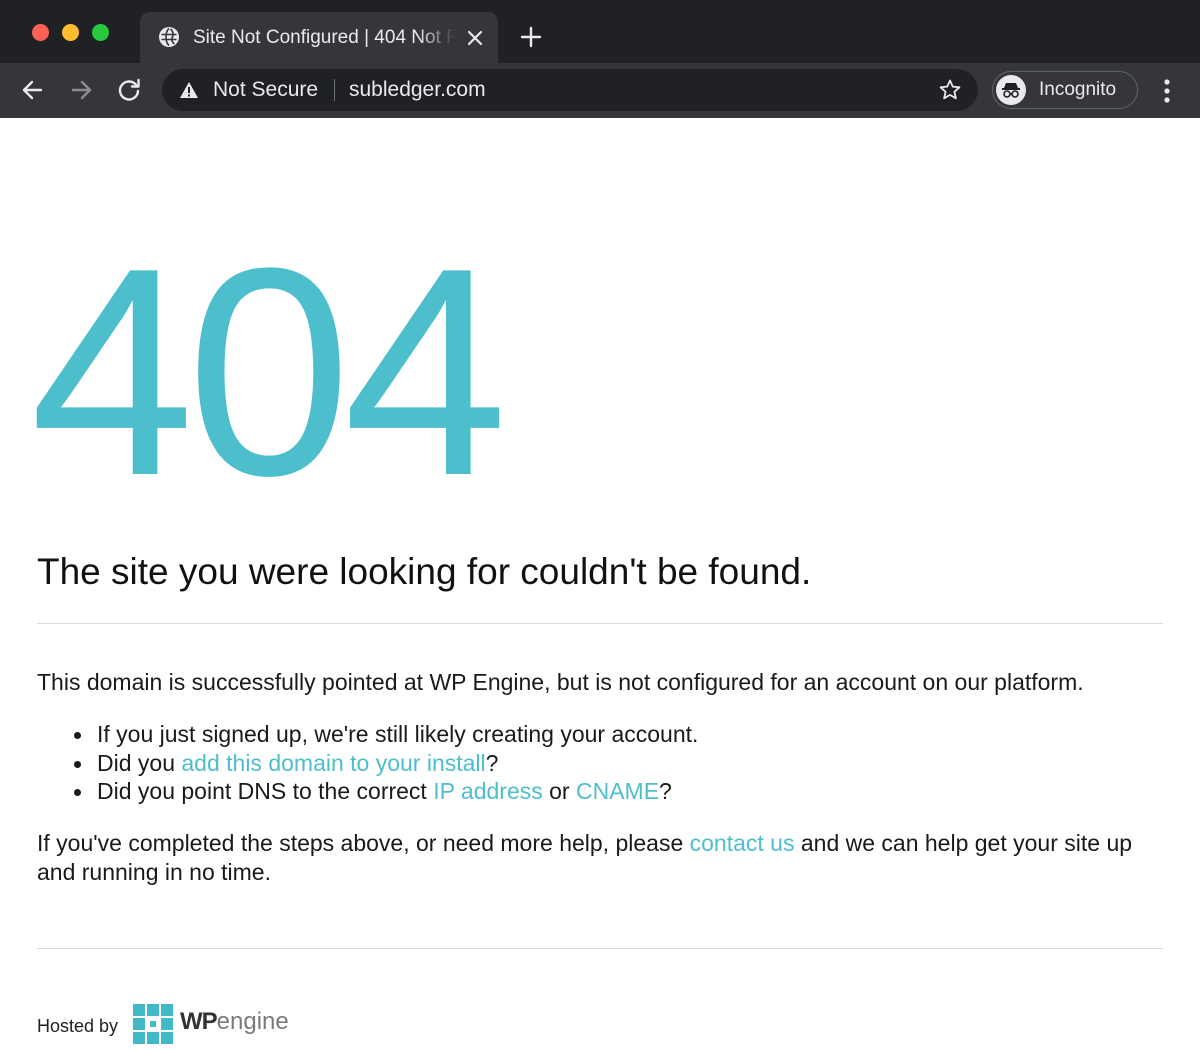 The width and height of the screenshot is (1200, 1050). What do you see at coordinates (475, 38) in the screenshot?
I see `close-icon` at bounding box center [475, 38].